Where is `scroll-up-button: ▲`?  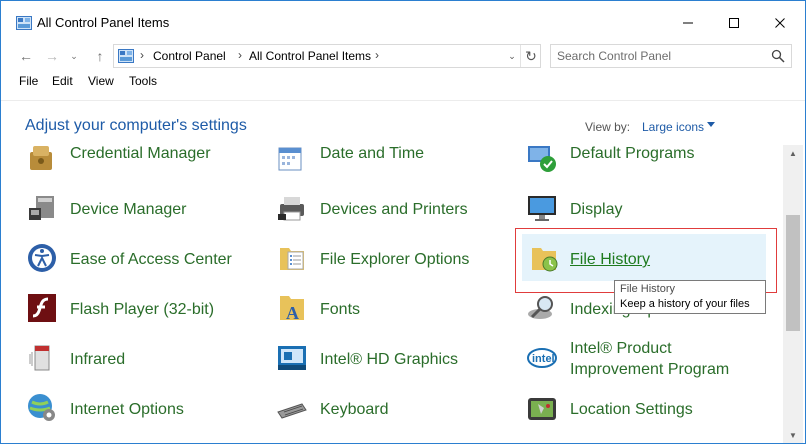 scroll-up-button: ▲ is located at coordinates (793, 153).